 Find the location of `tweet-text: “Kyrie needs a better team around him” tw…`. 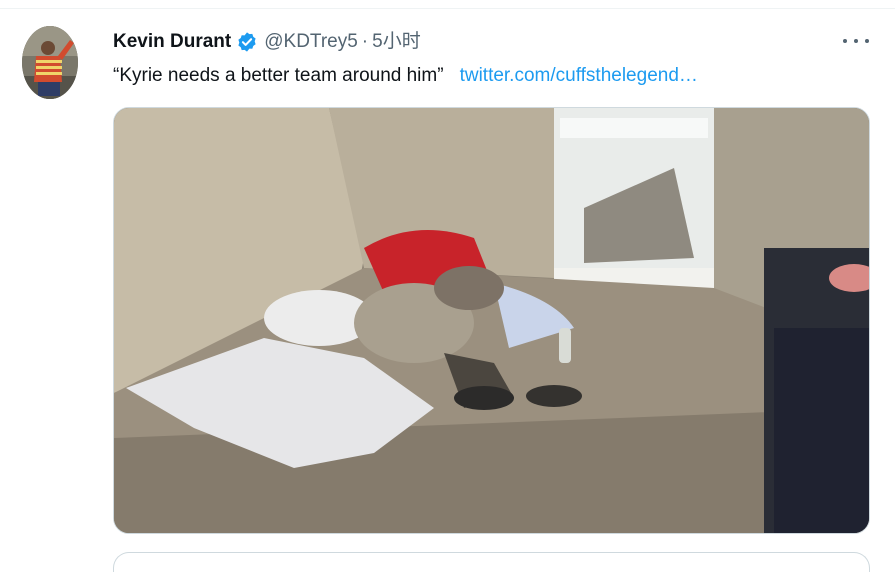

tweet-text: “Kyrie needs a better team around him” tw… is located at coordinates (405, 76).